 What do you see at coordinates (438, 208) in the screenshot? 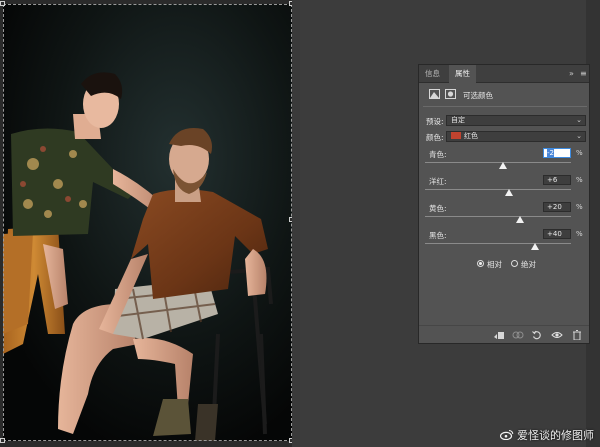
I see `yellow-label: 黄色:` at bounding box center [438, 208].